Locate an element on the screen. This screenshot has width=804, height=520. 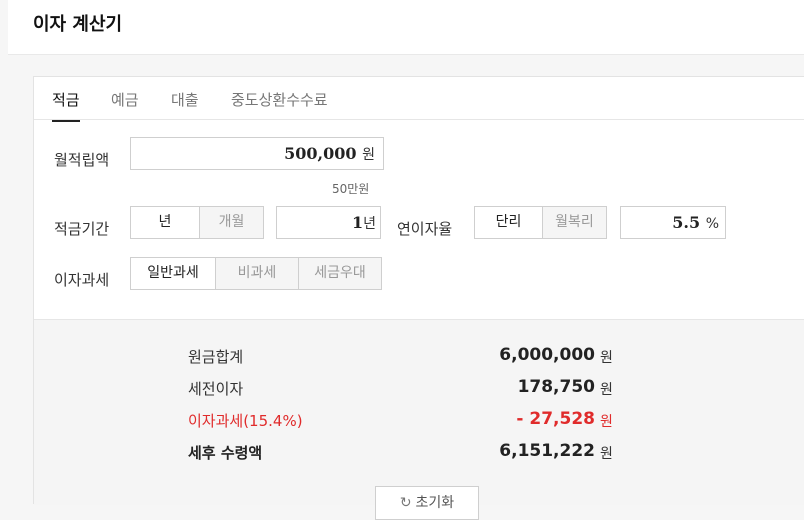
period-label: 적금기간 is located at coordinates (82, 229).